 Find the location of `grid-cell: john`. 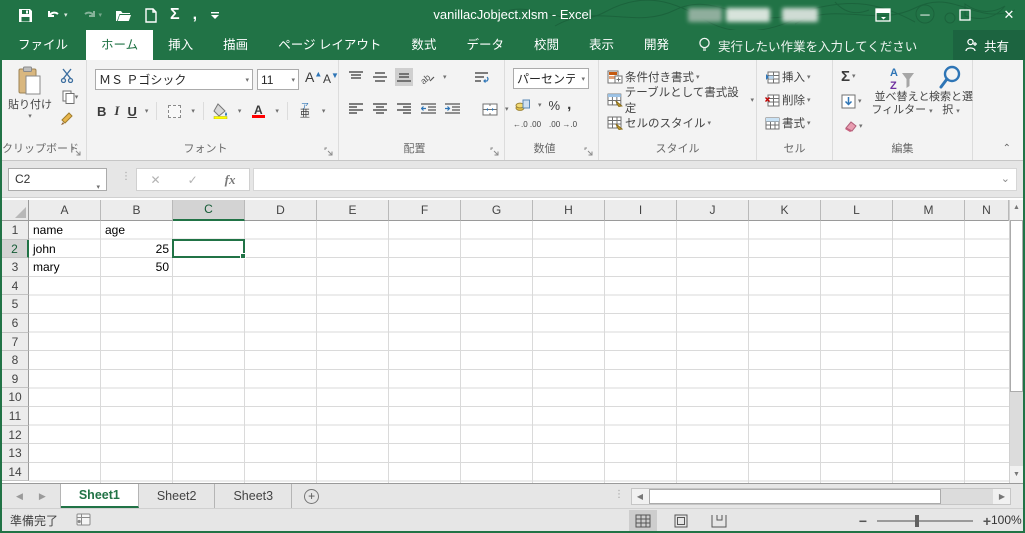

grid-cell: john is located at coordinates (65, 249).